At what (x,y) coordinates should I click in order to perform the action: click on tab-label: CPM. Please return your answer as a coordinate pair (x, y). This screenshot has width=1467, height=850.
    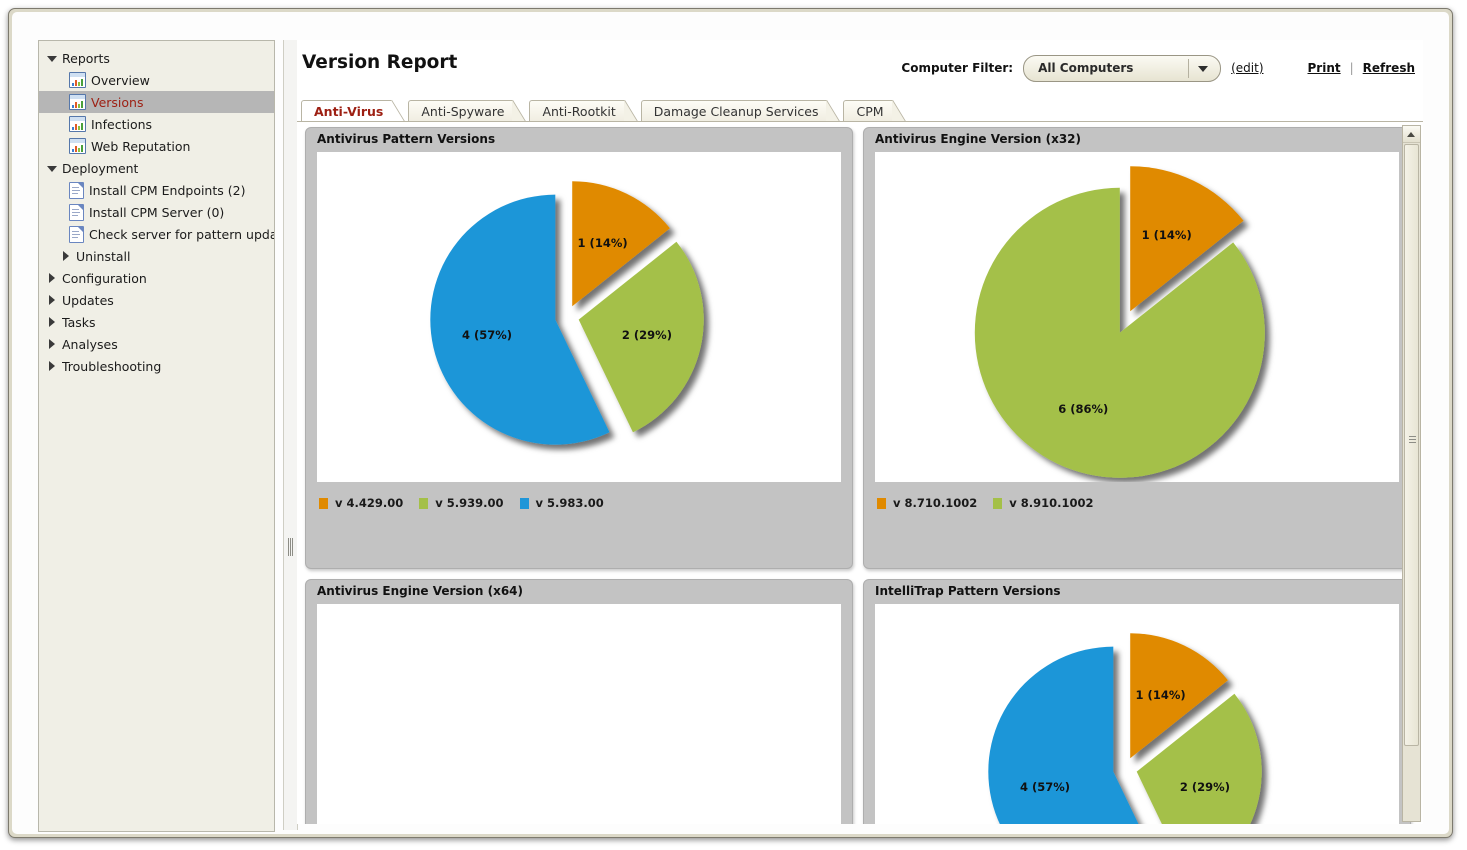
    Looking at the image, I should click on (870, 111).